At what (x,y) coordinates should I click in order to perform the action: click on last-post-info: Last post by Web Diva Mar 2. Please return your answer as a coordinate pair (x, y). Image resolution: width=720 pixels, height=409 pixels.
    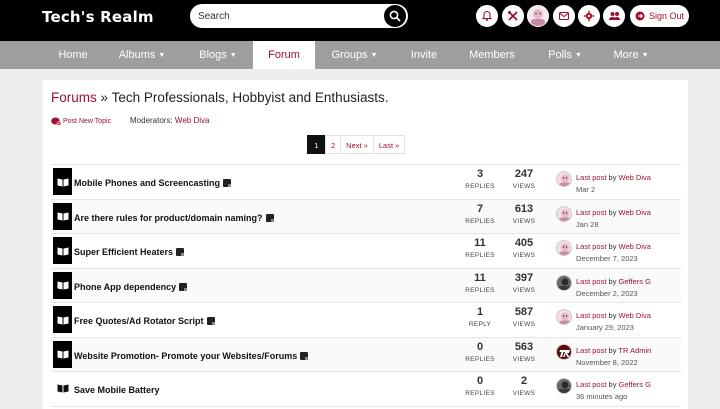
    Looking at the image, I should click on (613, 184).